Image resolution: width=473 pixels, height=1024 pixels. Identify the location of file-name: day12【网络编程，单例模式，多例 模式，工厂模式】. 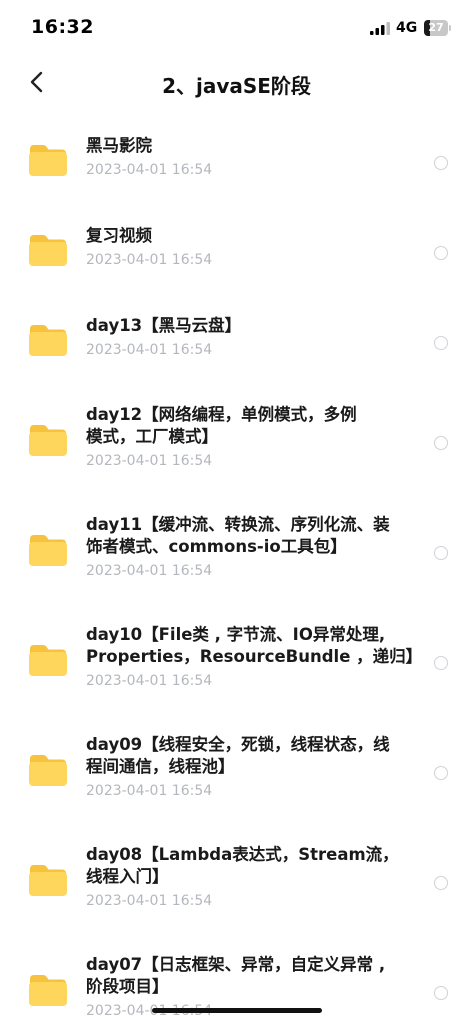
(221, 425).